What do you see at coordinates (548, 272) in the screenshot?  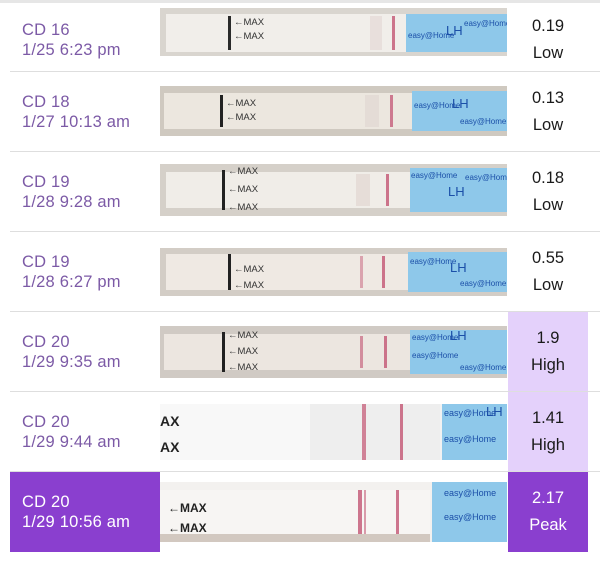 I see `lh-value-cell: 0.55 Low` at bounding box center [548, 272].